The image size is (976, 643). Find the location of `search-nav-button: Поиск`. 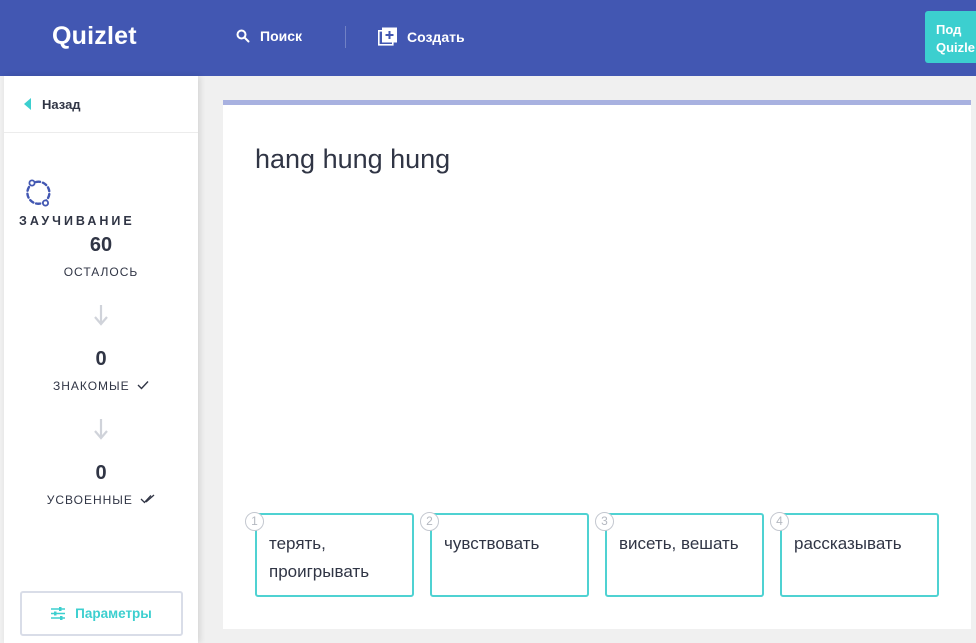

search-nav-button: Поиск is located at coordinates (269, 36).